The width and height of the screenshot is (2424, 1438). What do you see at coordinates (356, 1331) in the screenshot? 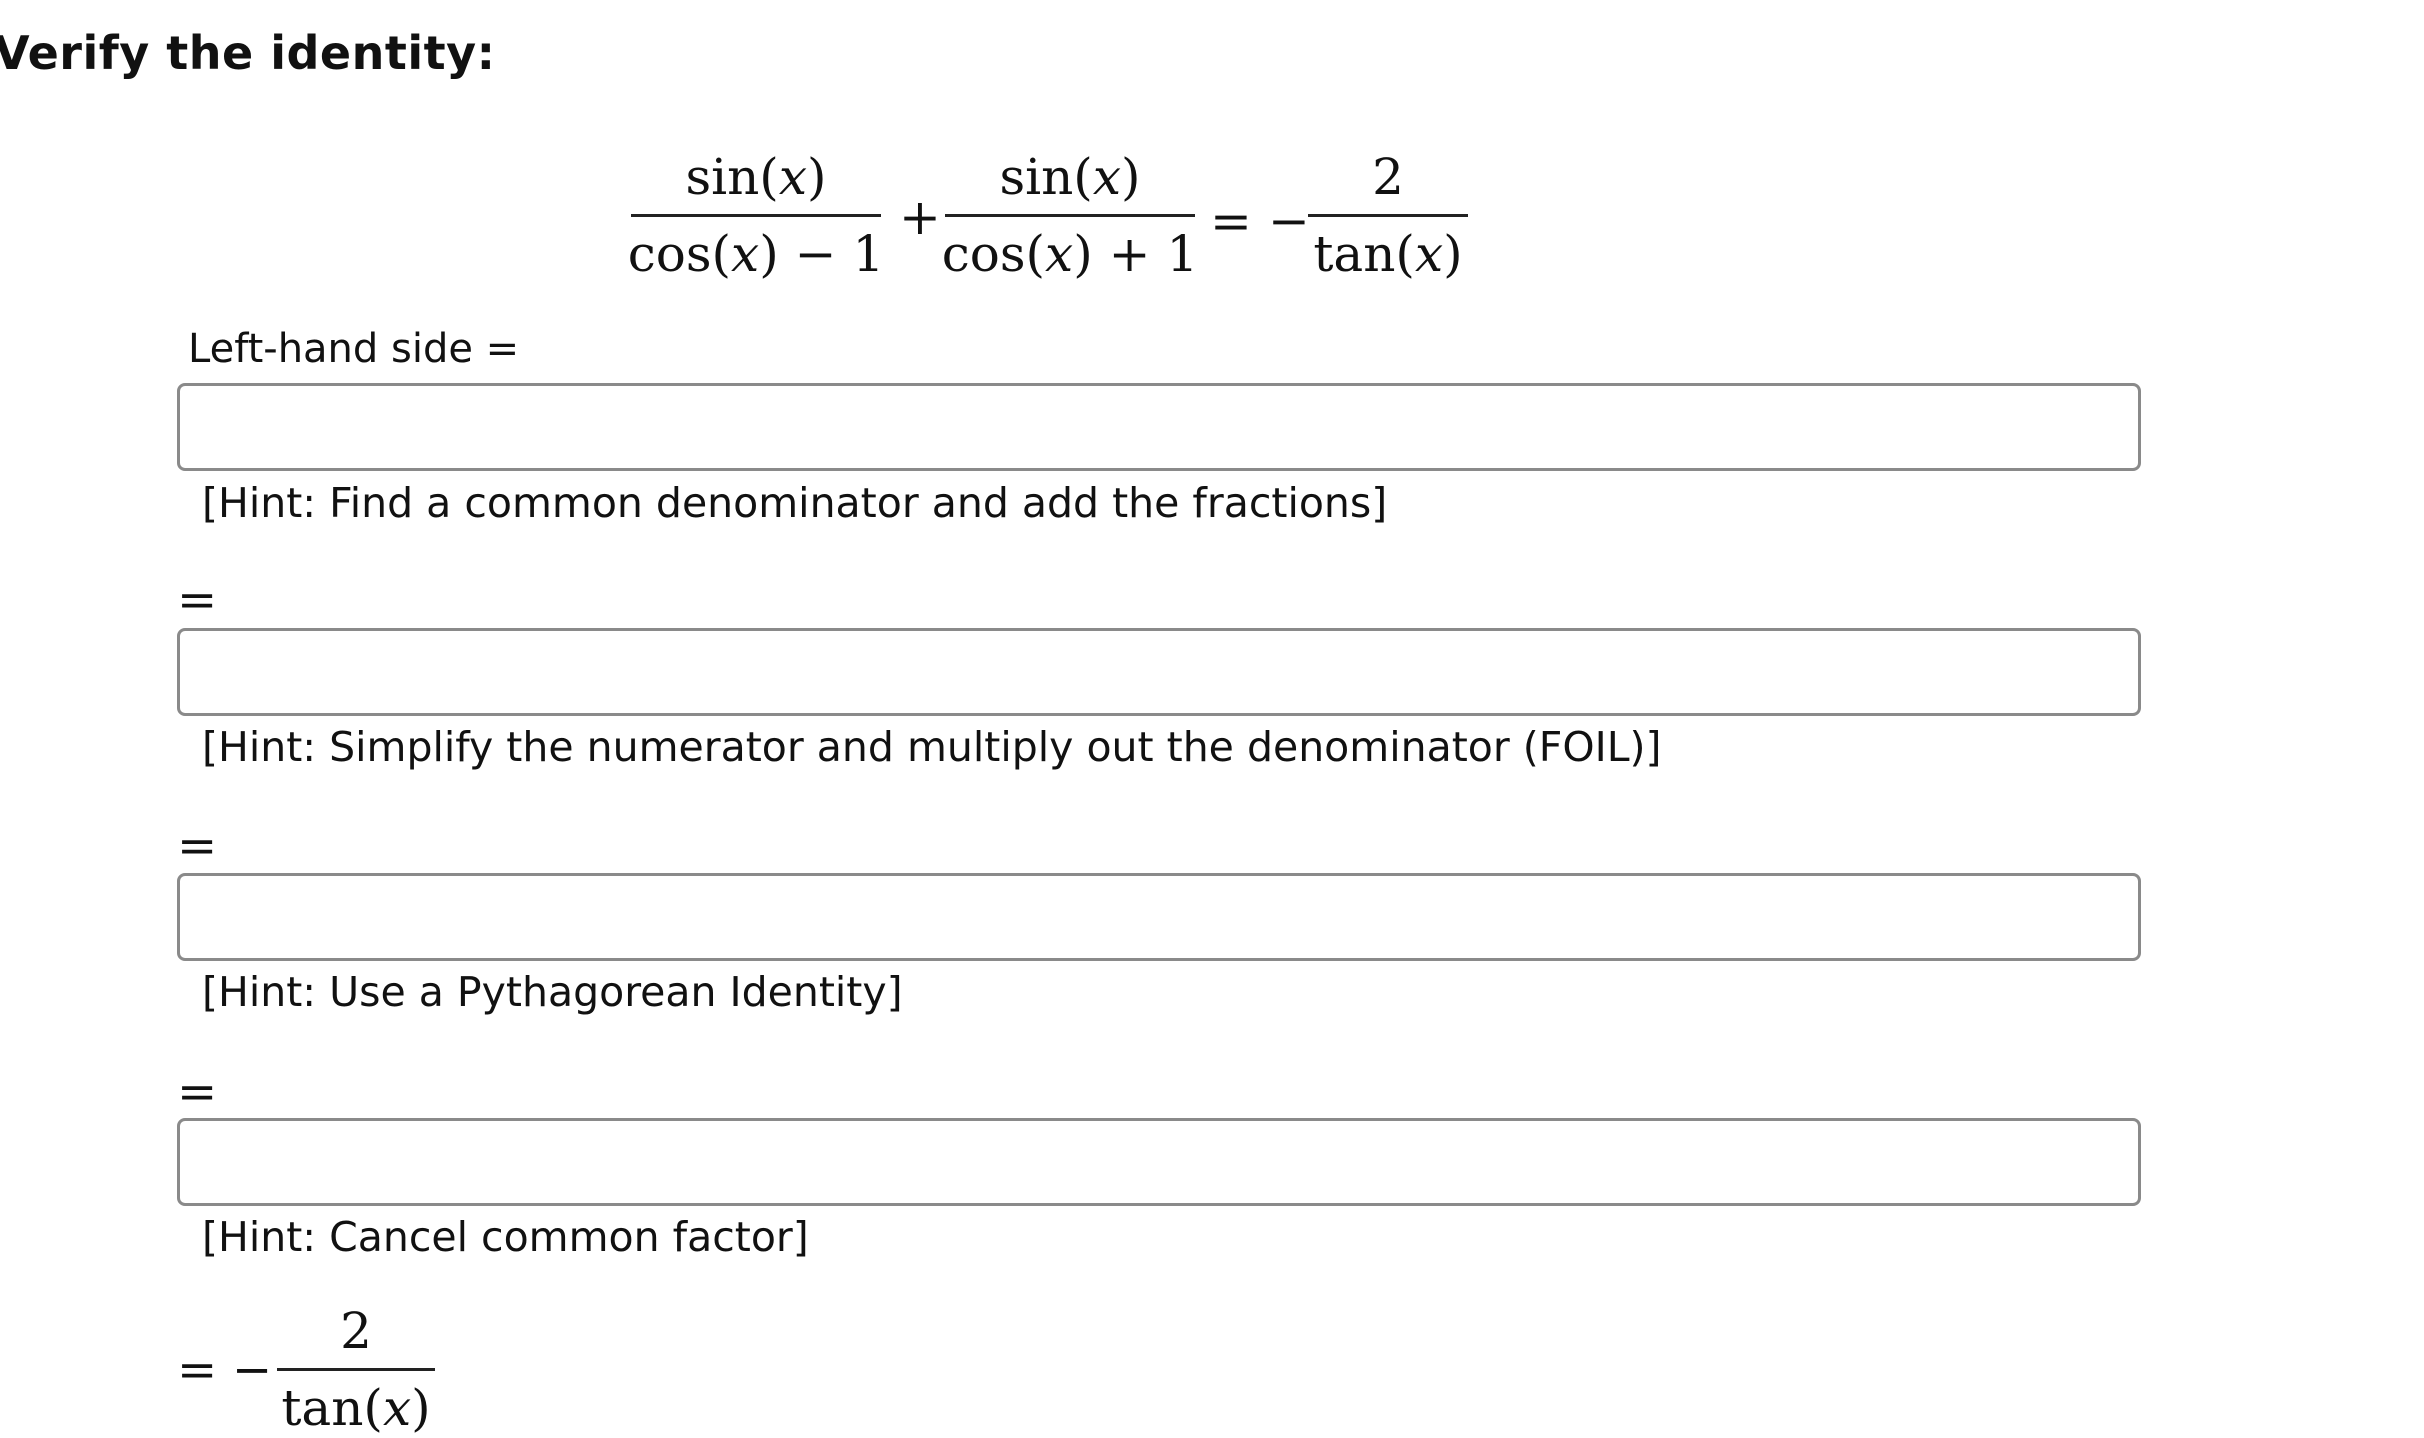
I see `final-fraction-numerator: 2` at bounding box center [356, 1331].